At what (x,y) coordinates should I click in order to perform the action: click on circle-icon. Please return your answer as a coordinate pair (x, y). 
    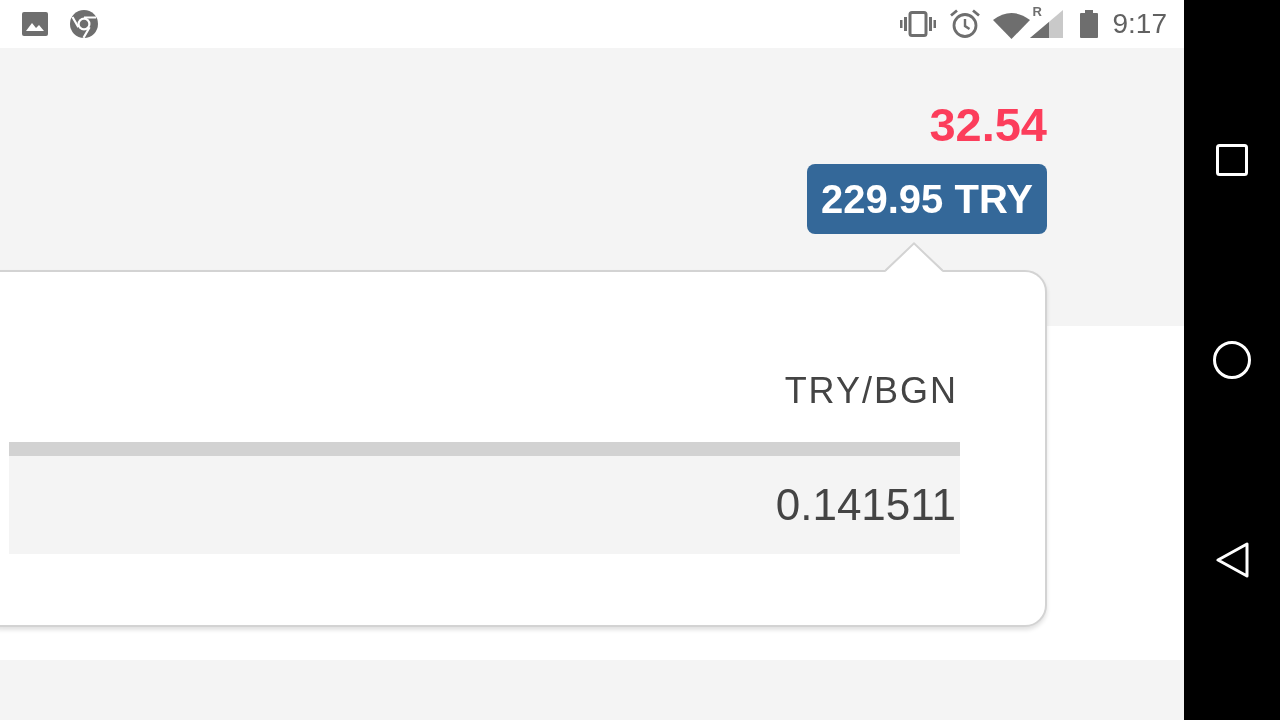
    Looking at the image, I should click on (1232, 360).